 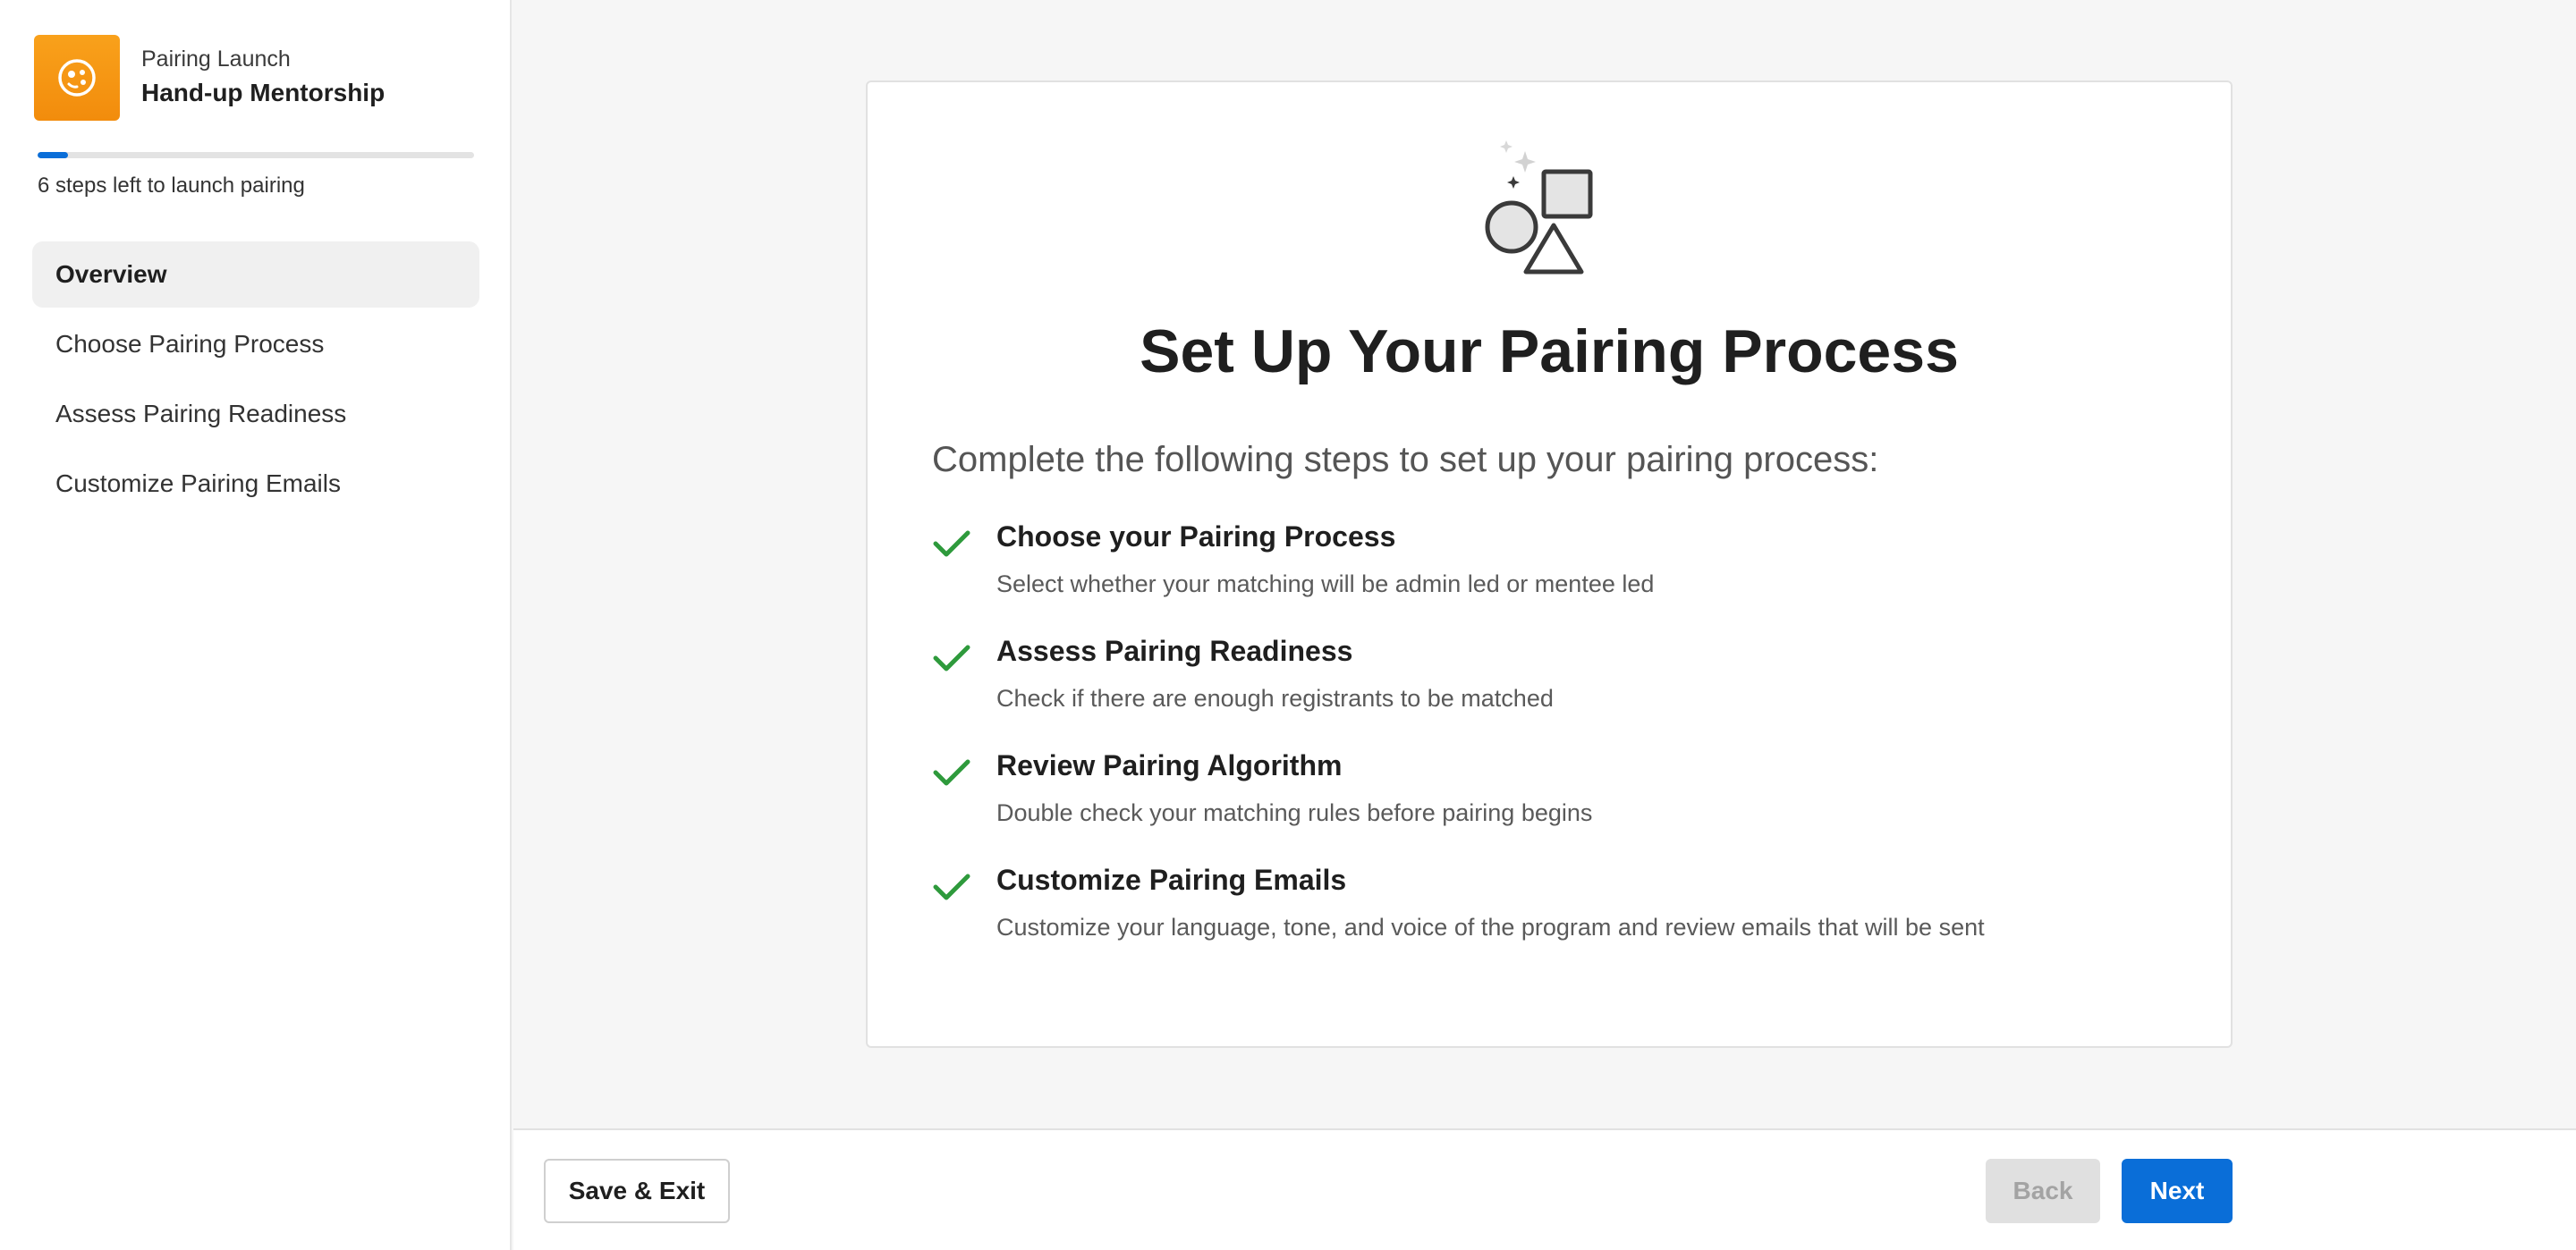 I want to click on sidebar-item-assess-pairing-readiness: Assess Pairing Readiness, so click(x=255, y=414).